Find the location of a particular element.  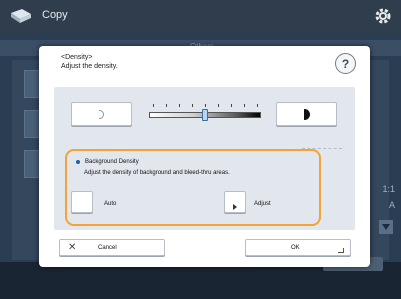

ok-button: OK is located at coordinates (298, 247).